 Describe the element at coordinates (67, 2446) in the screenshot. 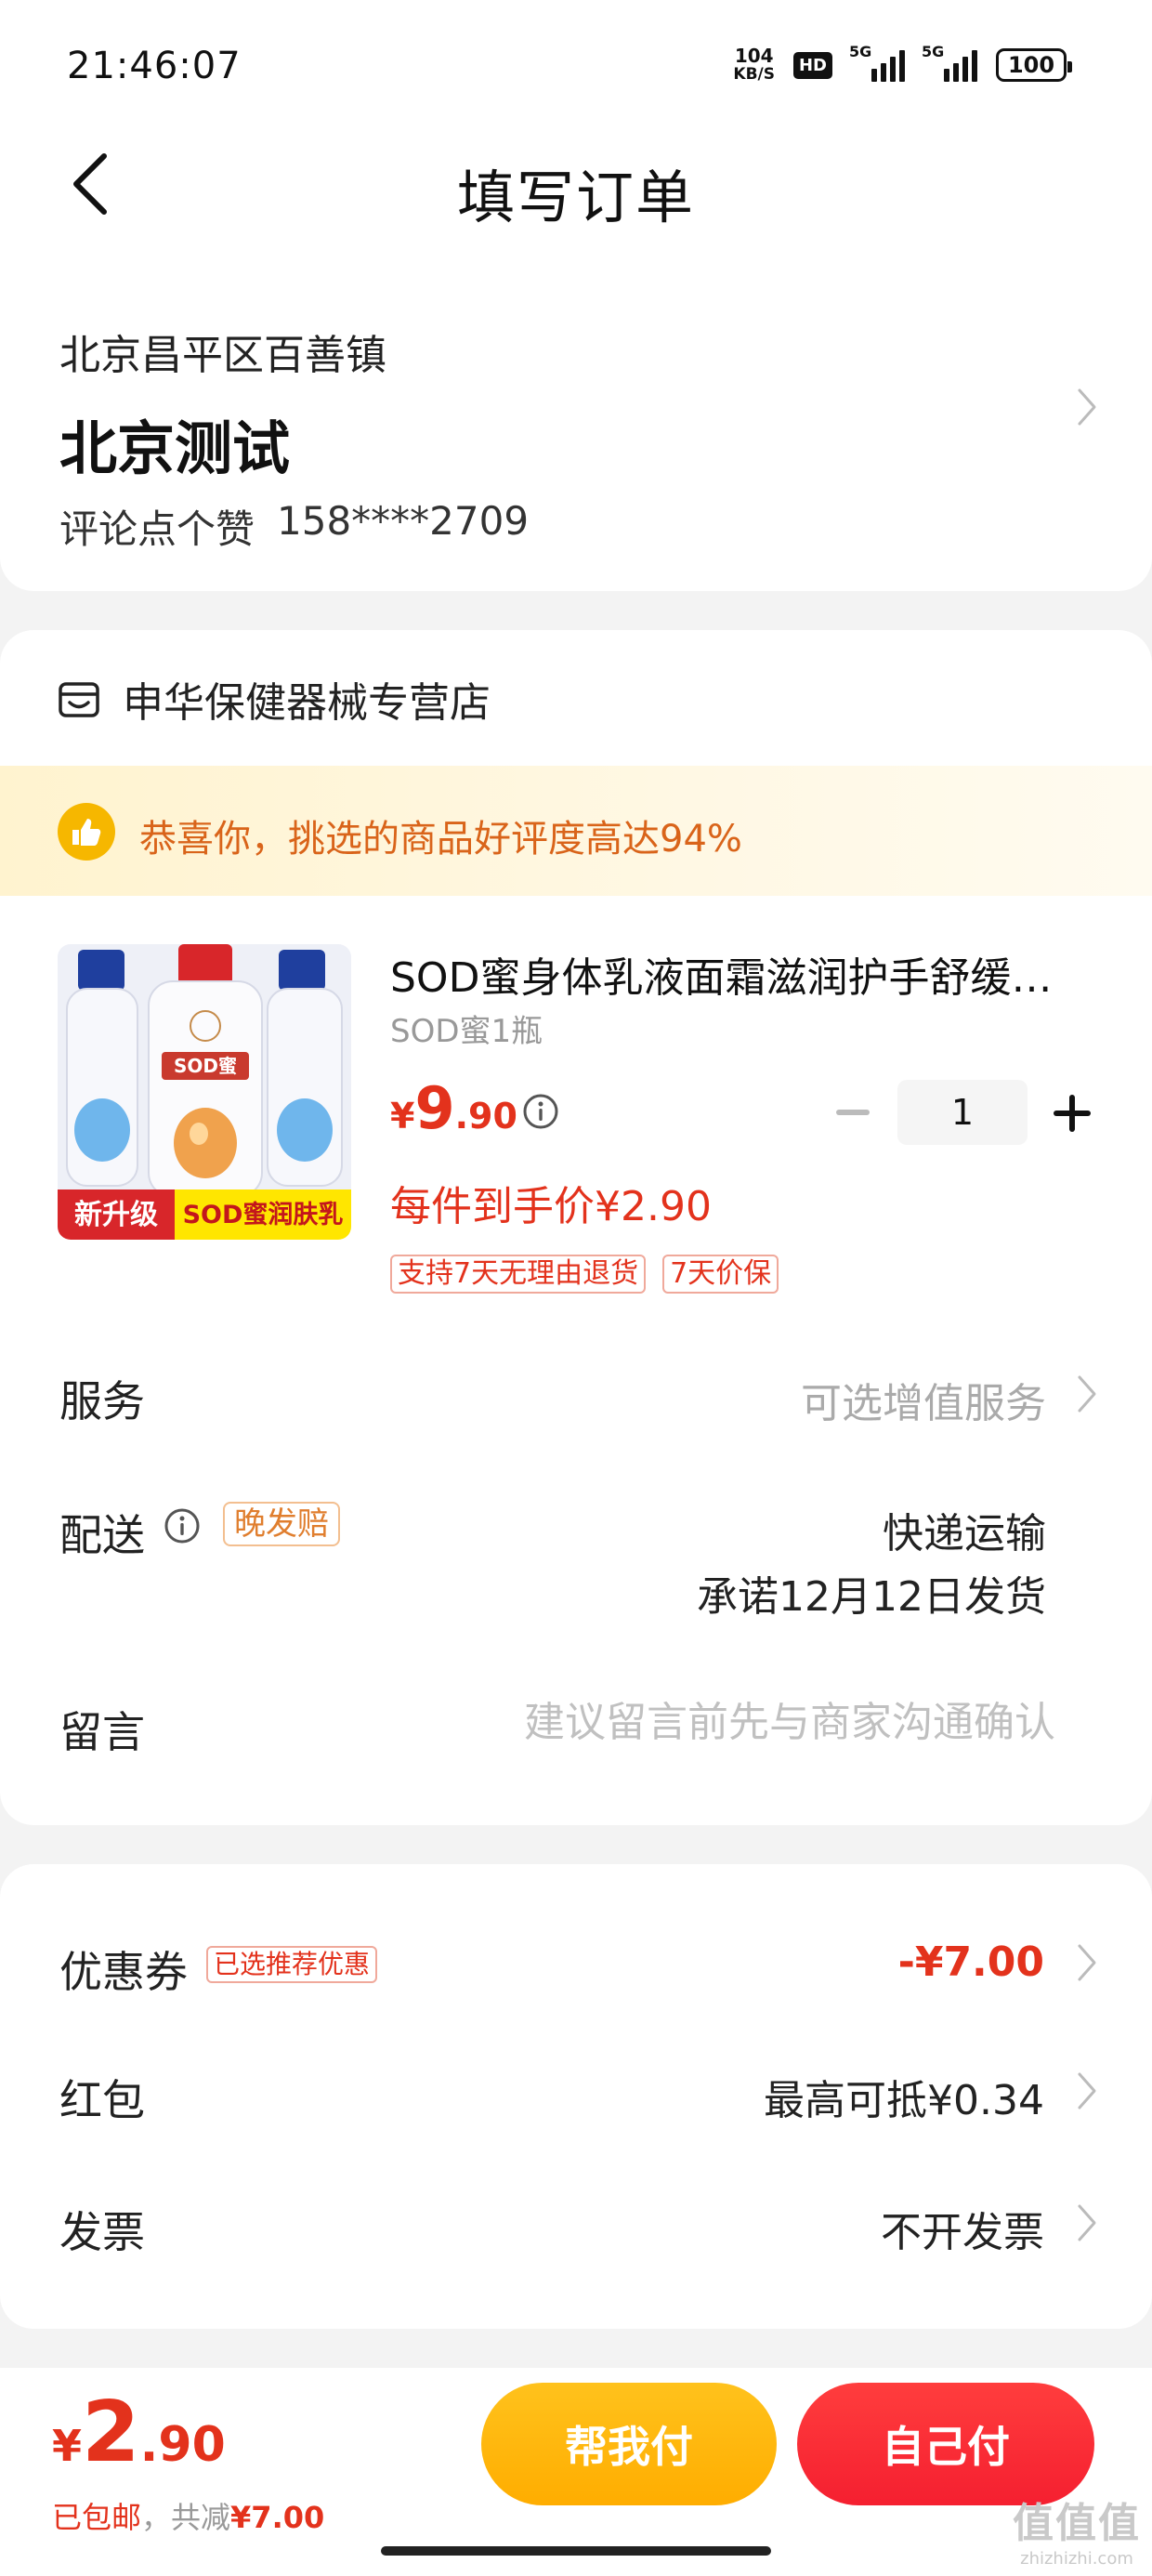

I see `total-currency: ¥` at that location.